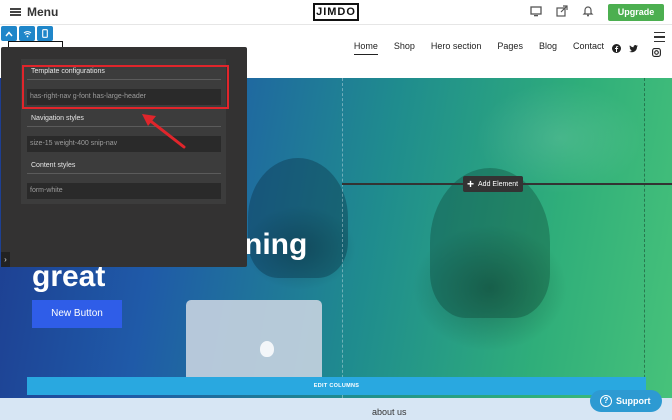 The image size is (672, 420). What do you see at coordinates (389, 412) in the screenshot?
I see `about-us-heading: about us` at bounding box center [389, 412].